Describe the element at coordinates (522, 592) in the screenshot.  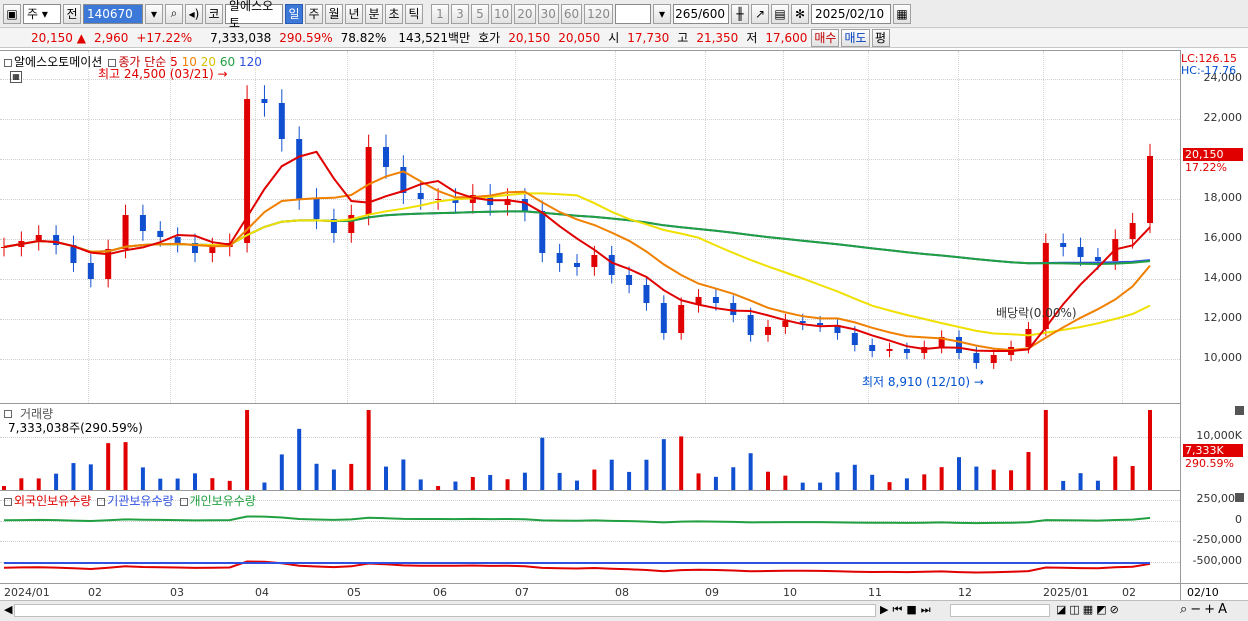
I see `x-label: 07` at that location.